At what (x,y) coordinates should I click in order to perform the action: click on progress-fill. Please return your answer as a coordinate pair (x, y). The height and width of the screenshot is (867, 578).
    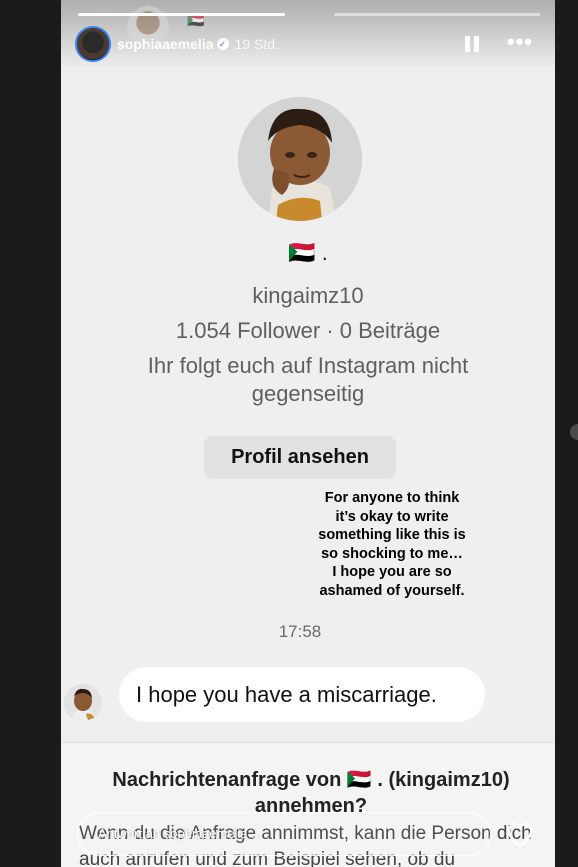
    Looking at the image, I should click on (181, 14).